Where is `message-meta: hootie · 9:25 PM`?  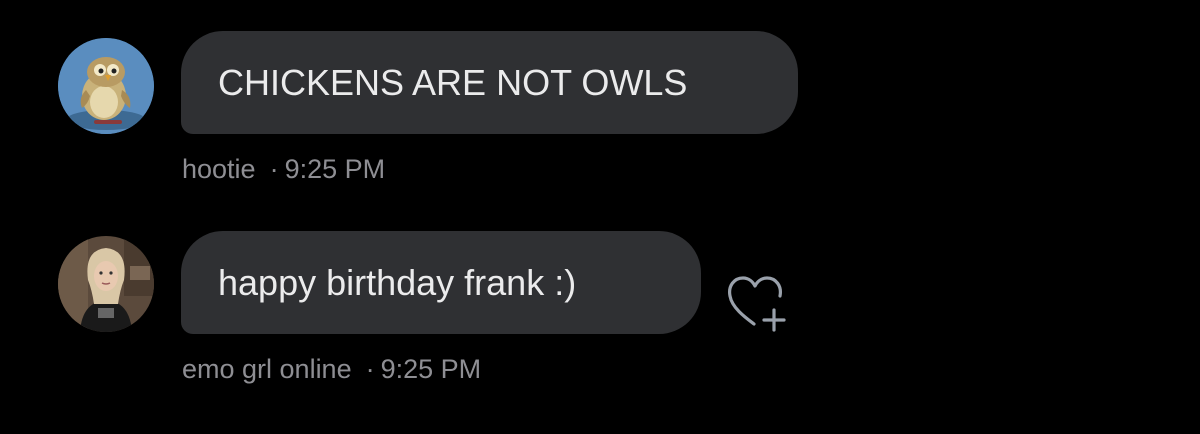 message-meta: hootie · 9:25 PM is located at coordinates (283, 169).